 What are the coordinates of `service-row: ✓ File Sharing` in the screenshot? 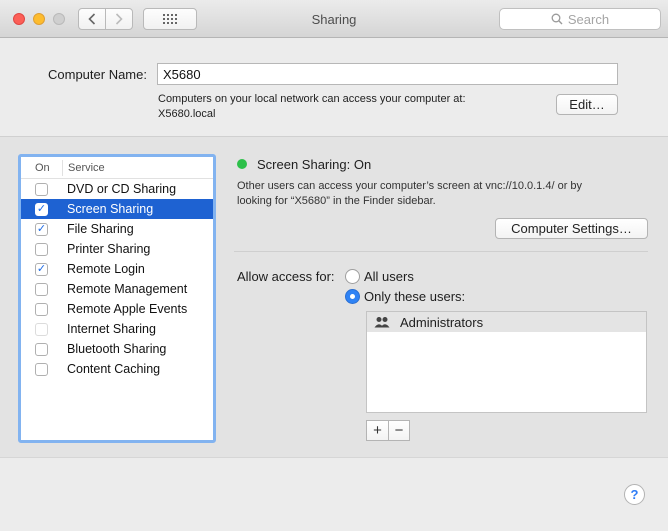 It's located at (117, 229).